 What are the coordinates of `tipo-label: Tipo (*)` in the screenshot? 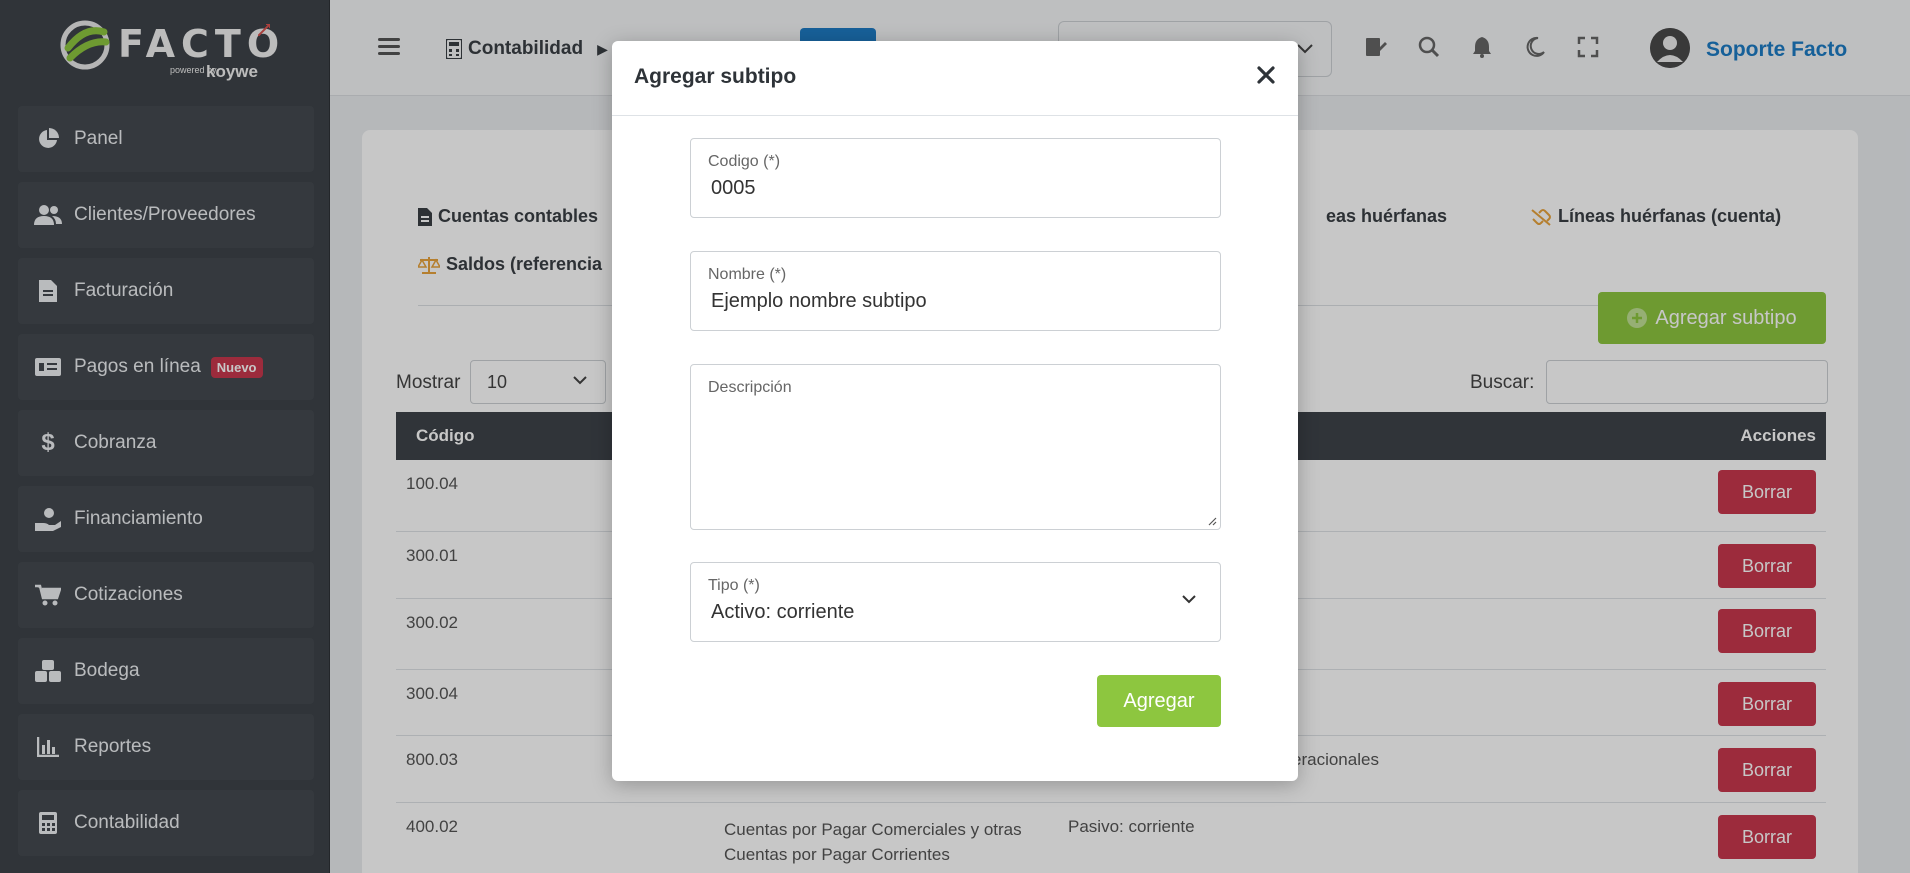 It's located at (734, 585).